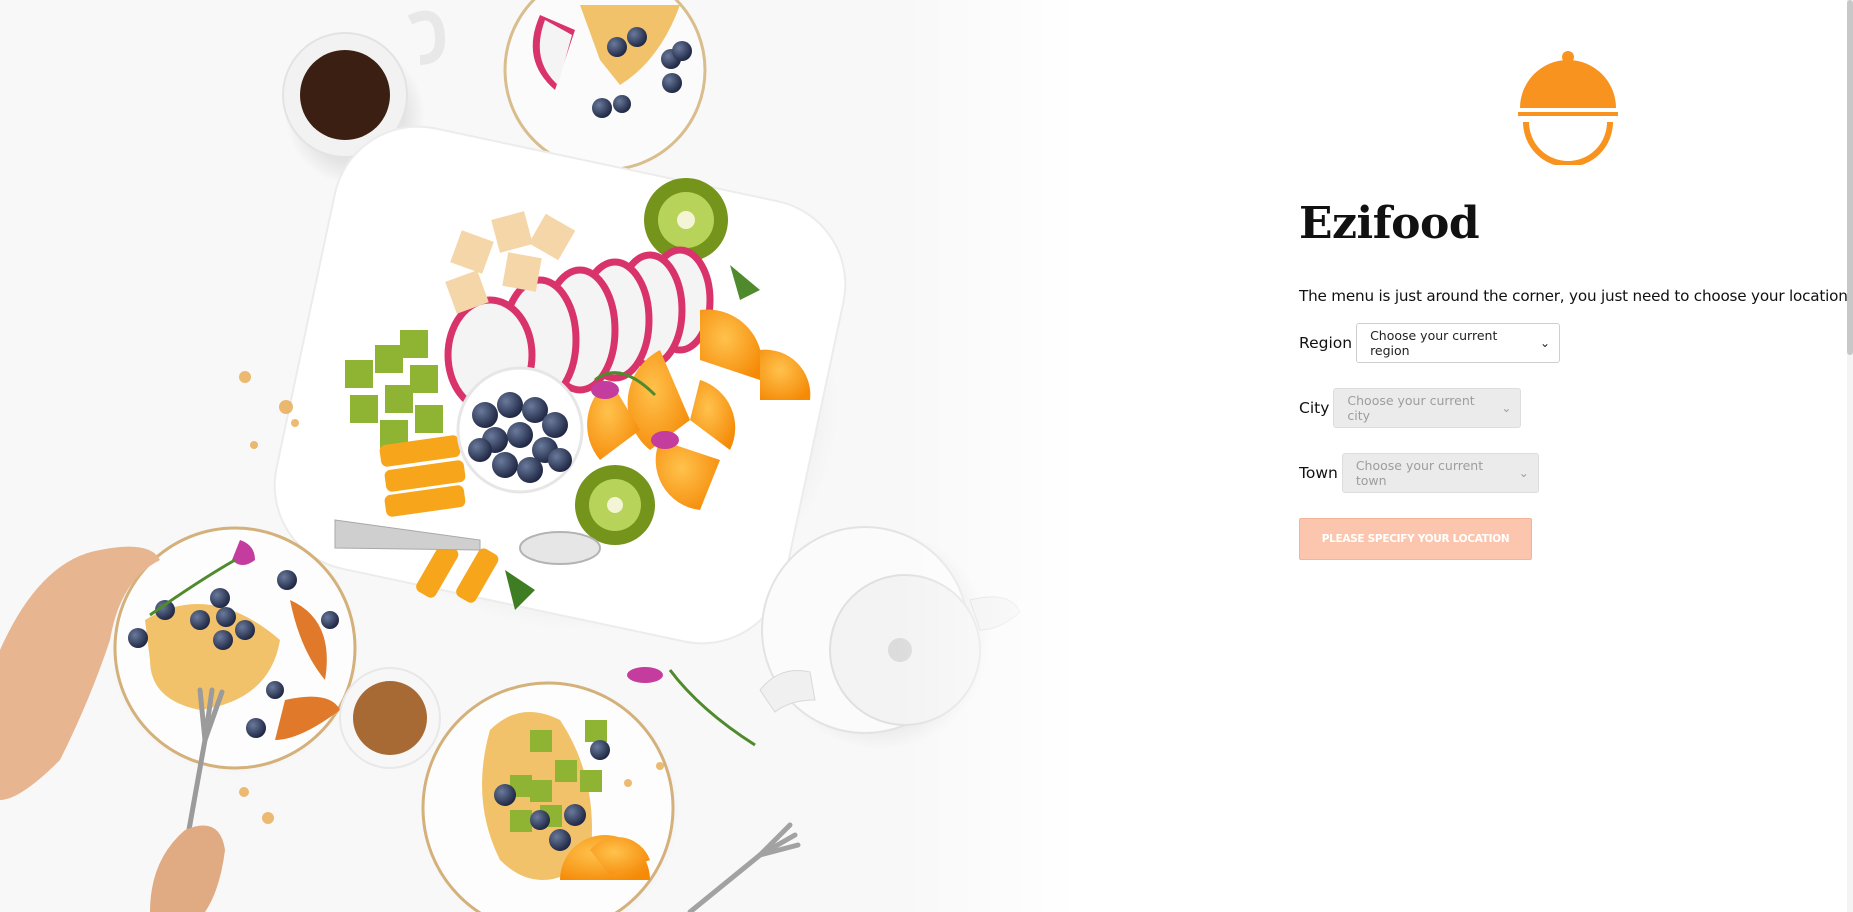 This screenshot has height=912, width=1853. I want to click on city-select: Choose your current city ⌄, so click(1427, 408).